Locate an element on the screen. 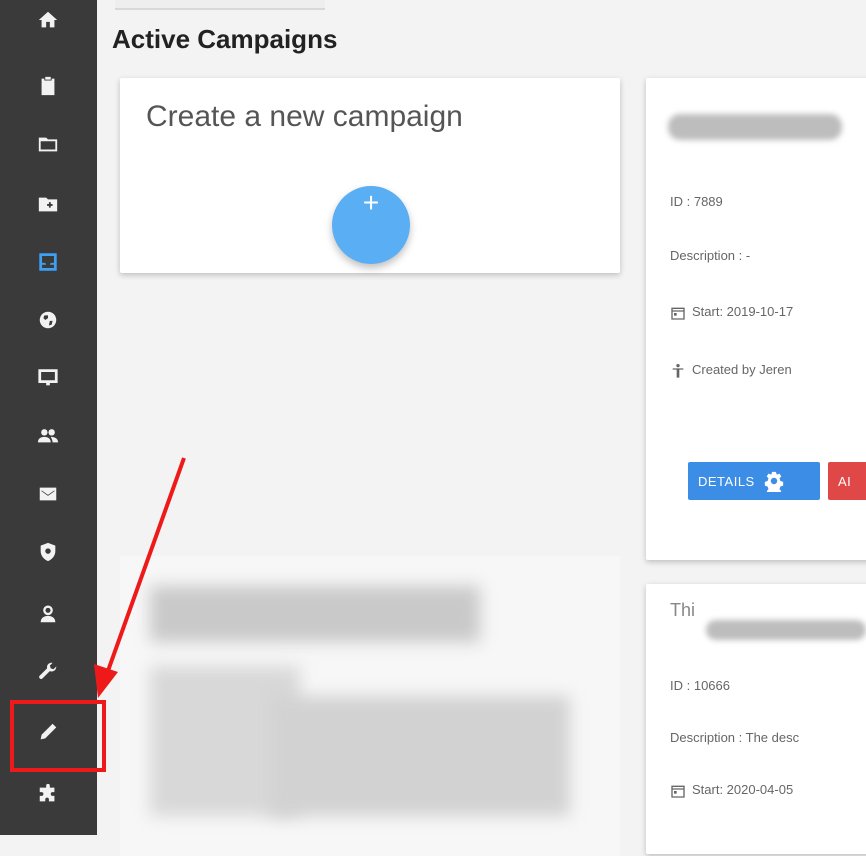 The height and width of the screenshot is (856, 866). archive-button: AI is located at coordinates (847, 481).